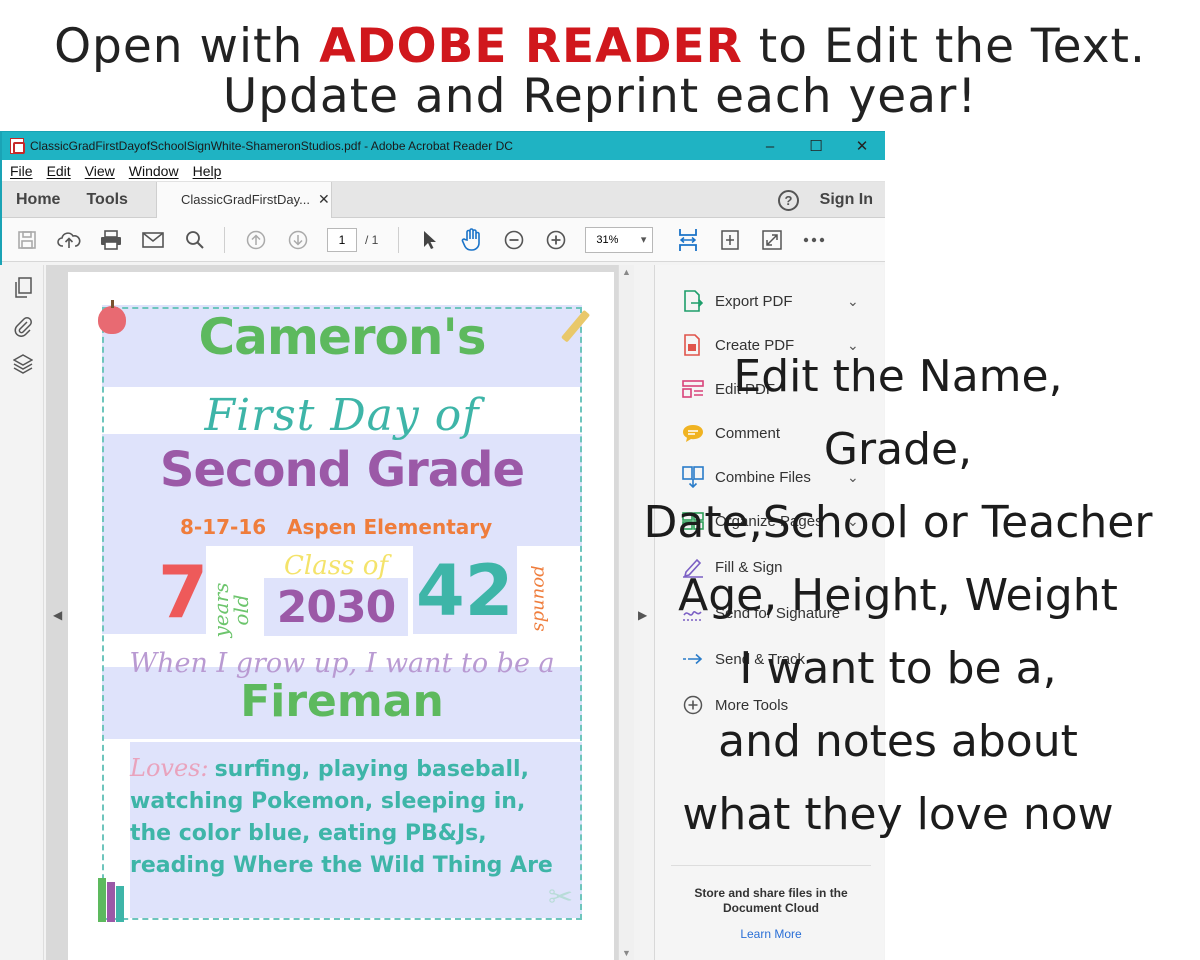 The height and width of the screenshot is (960, 1200). What do you see at coordinates (626, 272) in the screenshot?
I see `scroll-up-icon: ▲` at bounding box center [626, 272].